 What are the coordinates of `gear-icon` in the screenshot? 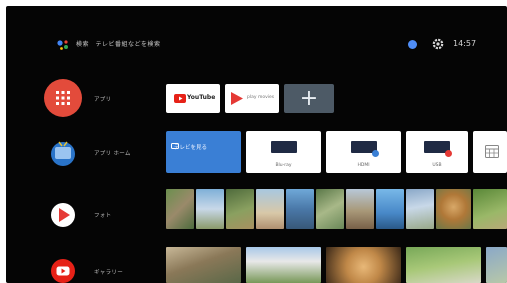 It's located at (438, 44).